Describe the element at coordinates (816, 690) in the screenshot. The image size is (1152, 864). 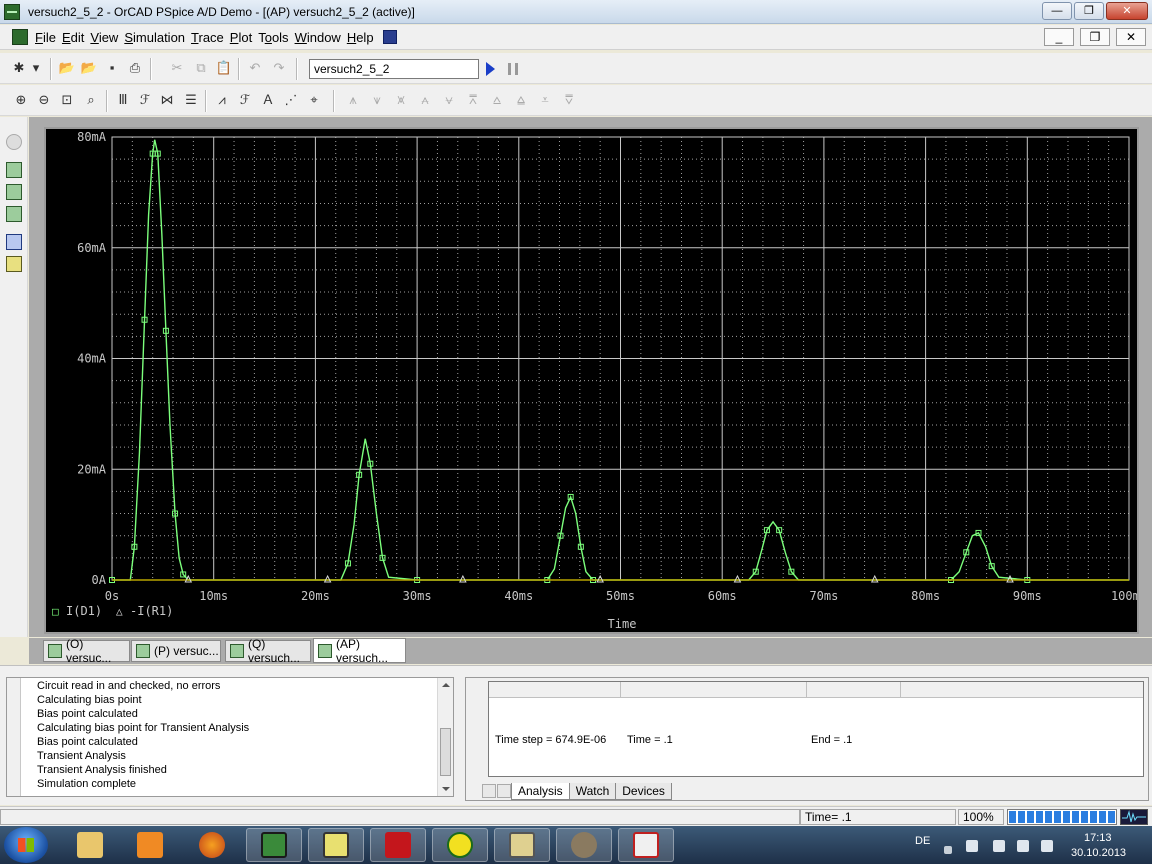
I see `status-table-header` at that location.